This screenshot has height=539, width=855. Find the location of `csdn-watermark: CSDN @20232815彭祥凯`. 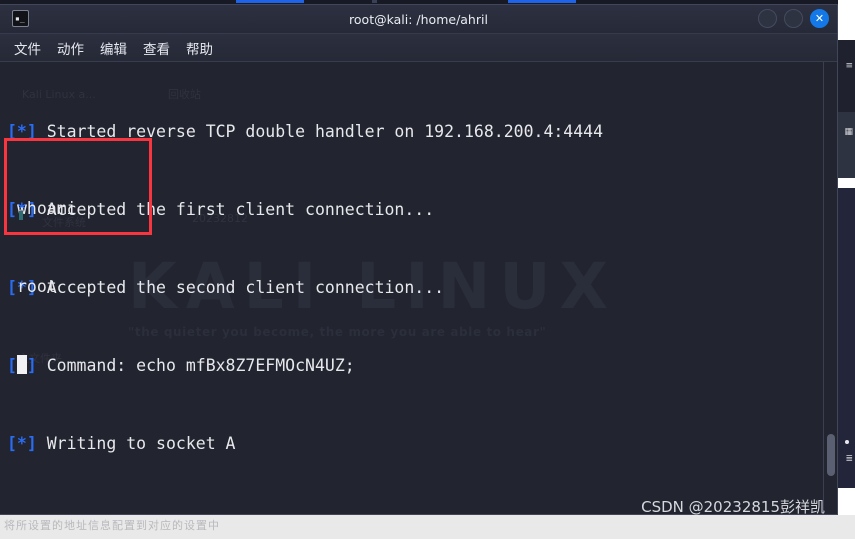

csdn-watermark: CSDN @20232815彭祥凯 is located at coordinates (733, 507).